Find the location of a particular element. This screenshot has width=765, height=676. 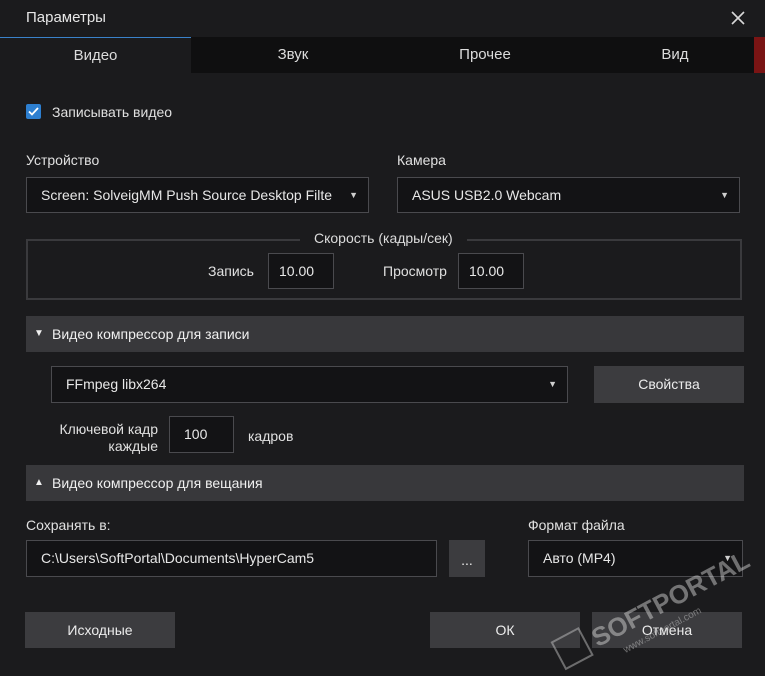

keyframe-label-line-2: каждые is located at coordinates (133, 446).